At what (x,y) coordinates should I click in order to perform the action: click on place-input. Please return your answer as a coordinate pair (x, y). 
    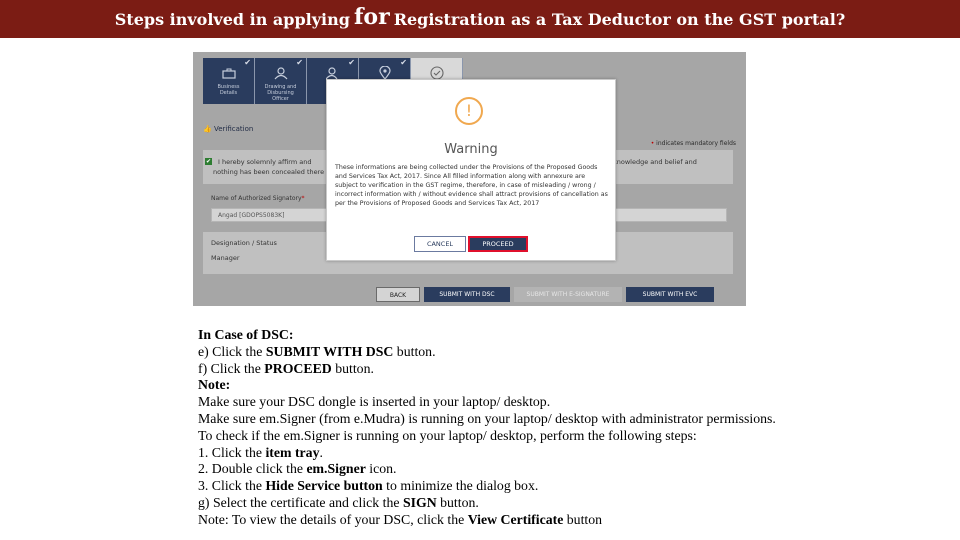
    Looking at the image, I should click on (666, 215).